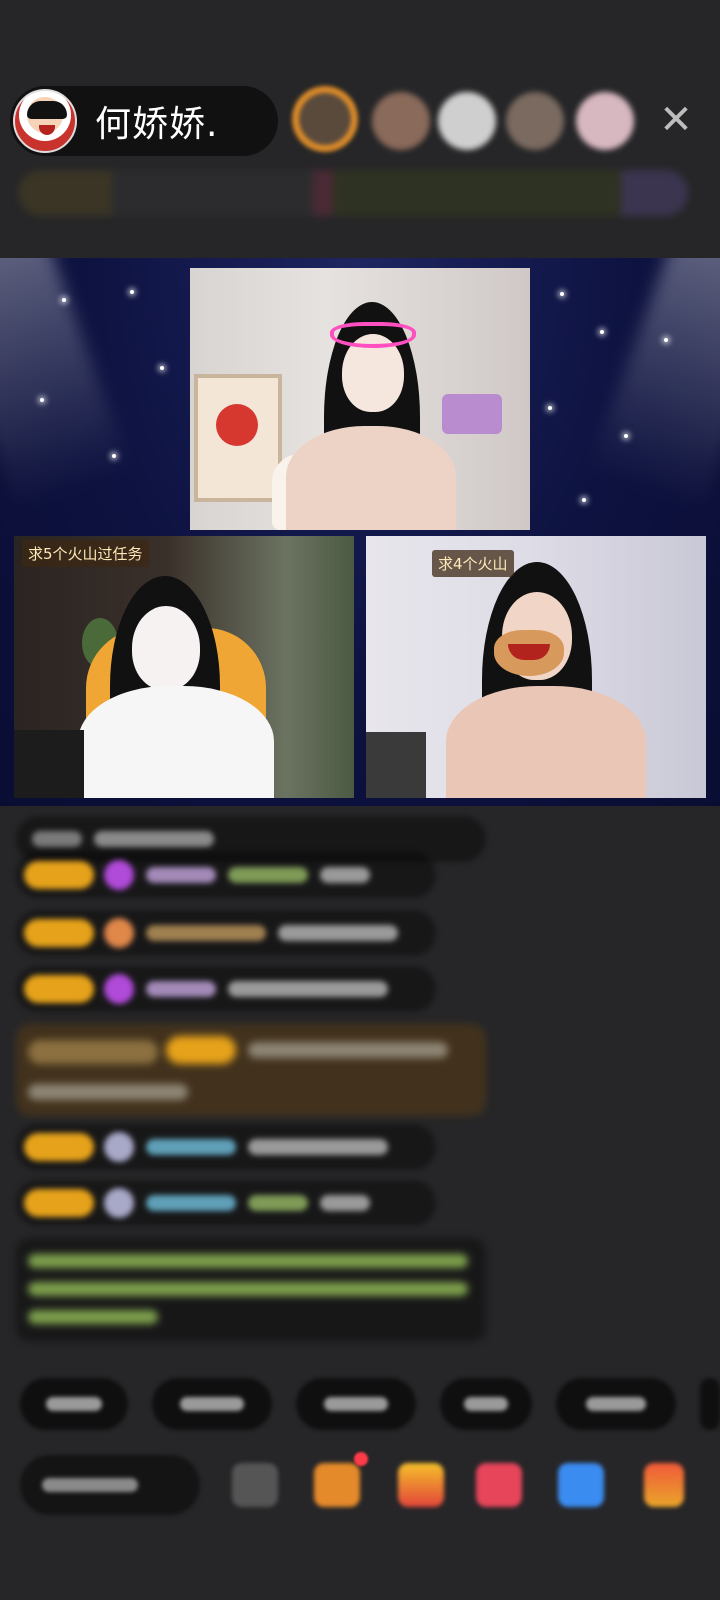 This screenshot has width=720, height=1600. Describe the element at coordinates (473, 563) in the screenshot. I see `task-tag-right: 求4个火山` at that location.